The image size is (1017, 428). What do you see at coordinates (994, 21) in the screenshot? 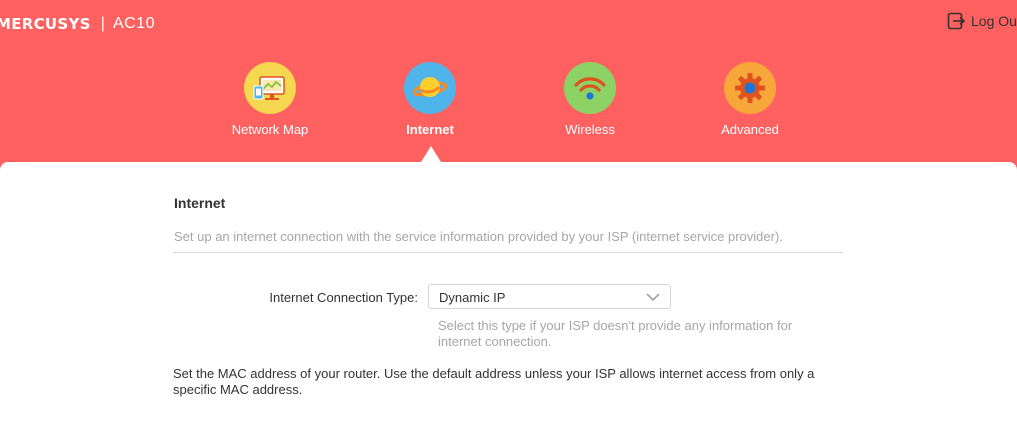
I see `logout-label: Log Out` at bounding box center [994, 21].